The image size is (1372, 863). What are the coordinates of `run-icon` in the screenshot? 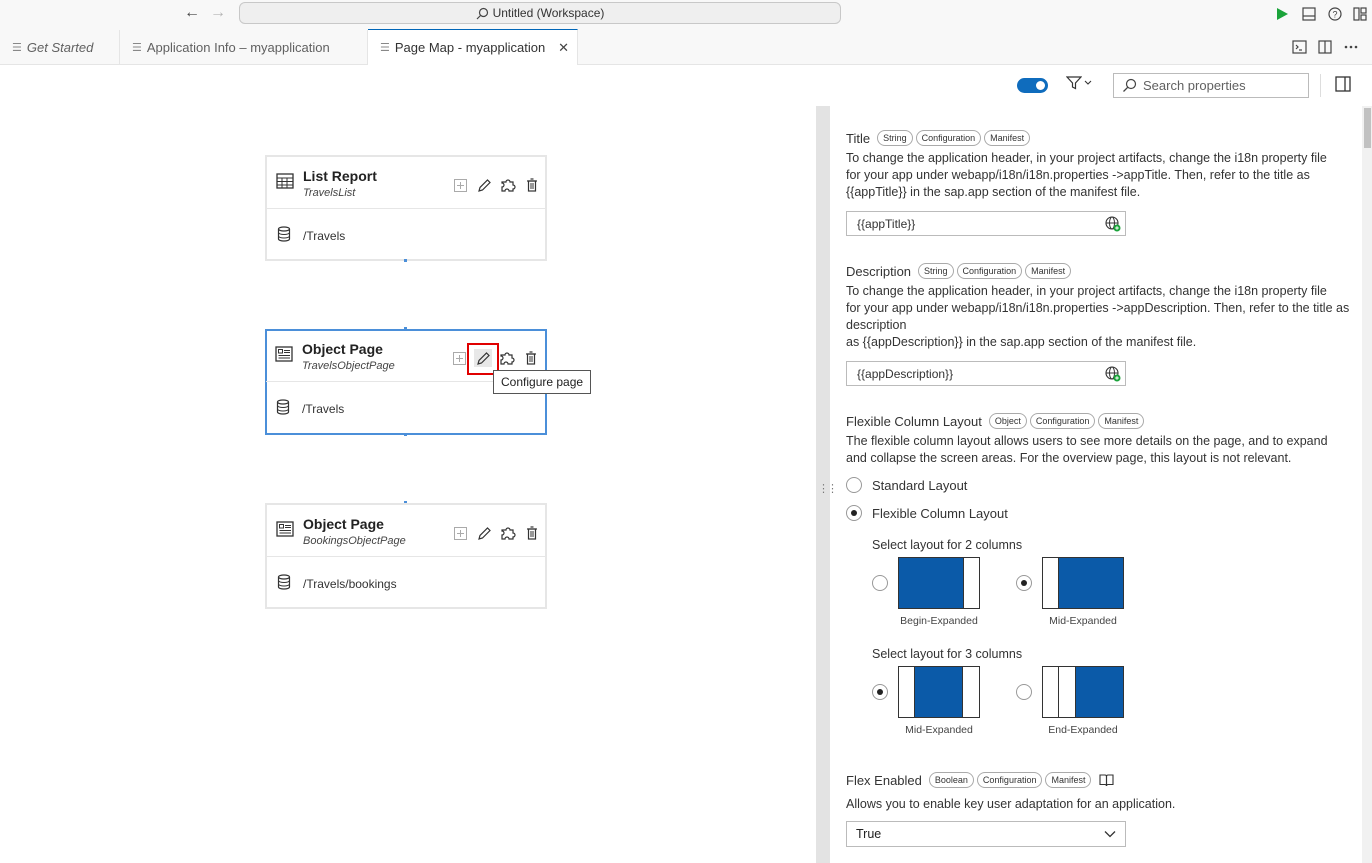 It's located at (1282, 14).